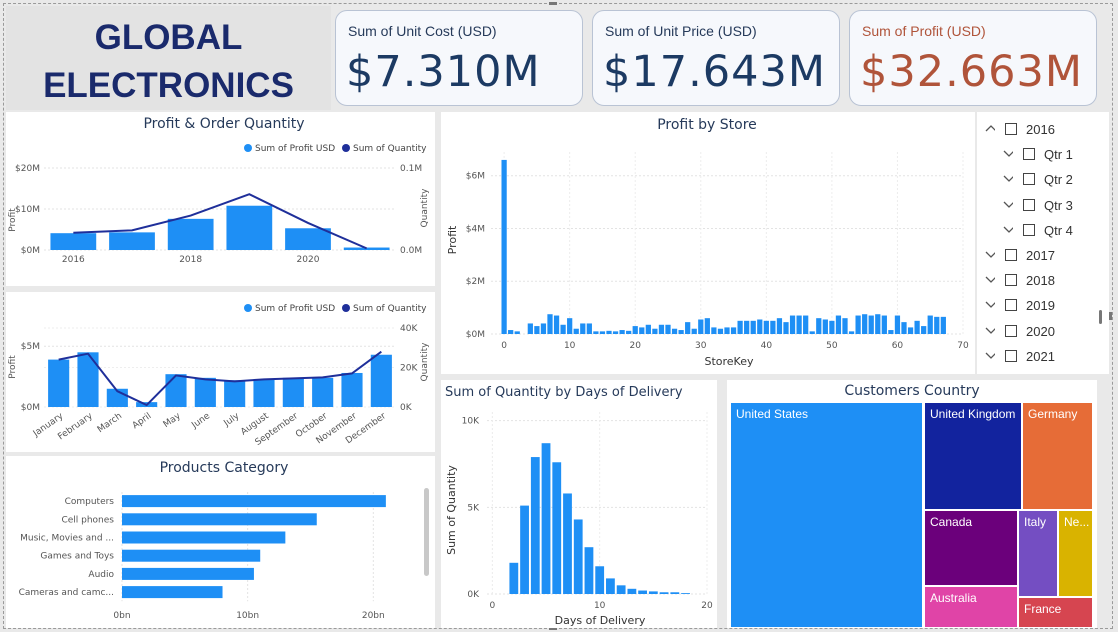 This screenshot has height=632, width=1118. Describe the element at coordinates (235, 393) in the screenshot. I see `bar-July` at that location.